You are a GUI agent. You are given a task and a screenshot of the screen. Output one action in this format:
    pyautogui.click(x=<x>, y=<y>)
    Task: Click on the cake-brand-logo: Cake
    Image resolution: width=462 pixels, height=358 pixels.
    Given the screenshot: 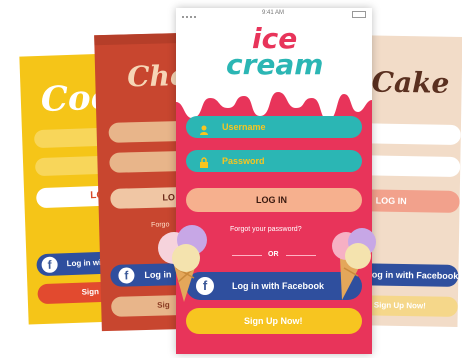 What is the action you would take?
    pyautogui.click(x=410, y=82)
    